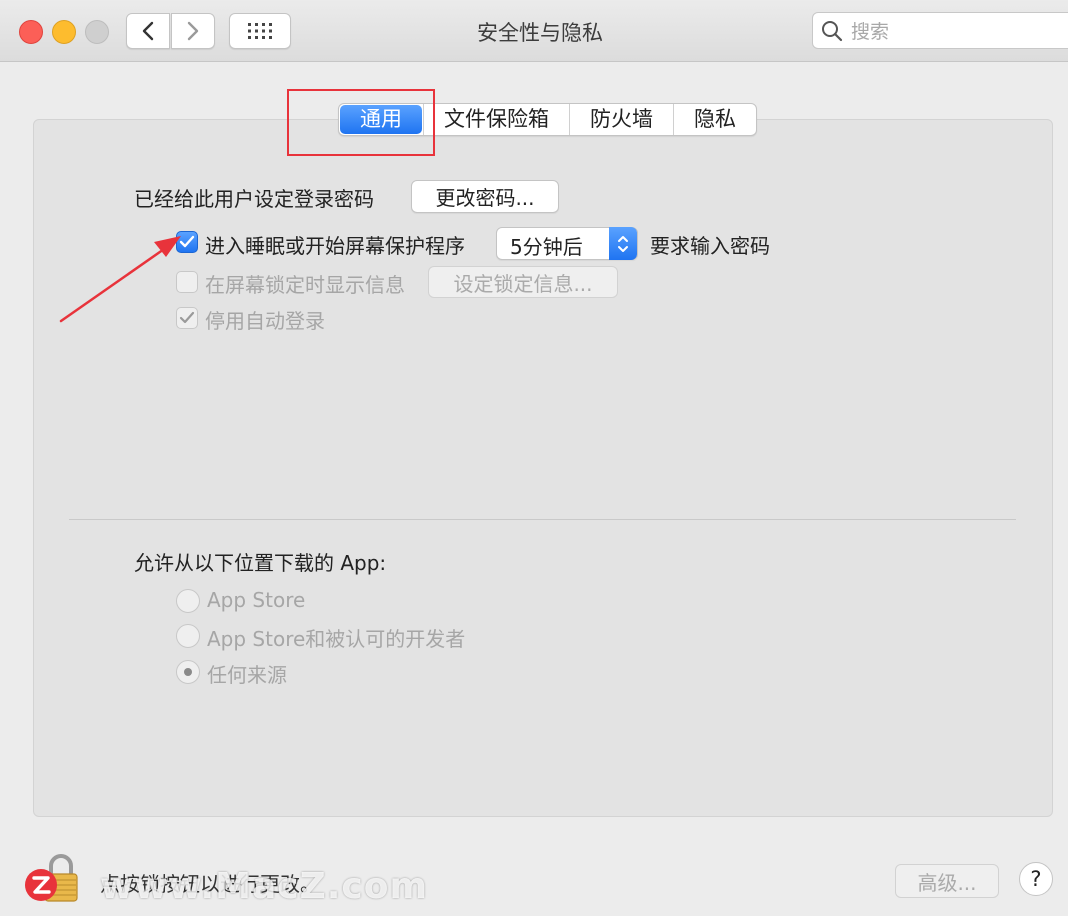  What do you see at coordinates (97, 32) in the screenshot?
I see `zoom-window-button` at bounding box center [97, 32].